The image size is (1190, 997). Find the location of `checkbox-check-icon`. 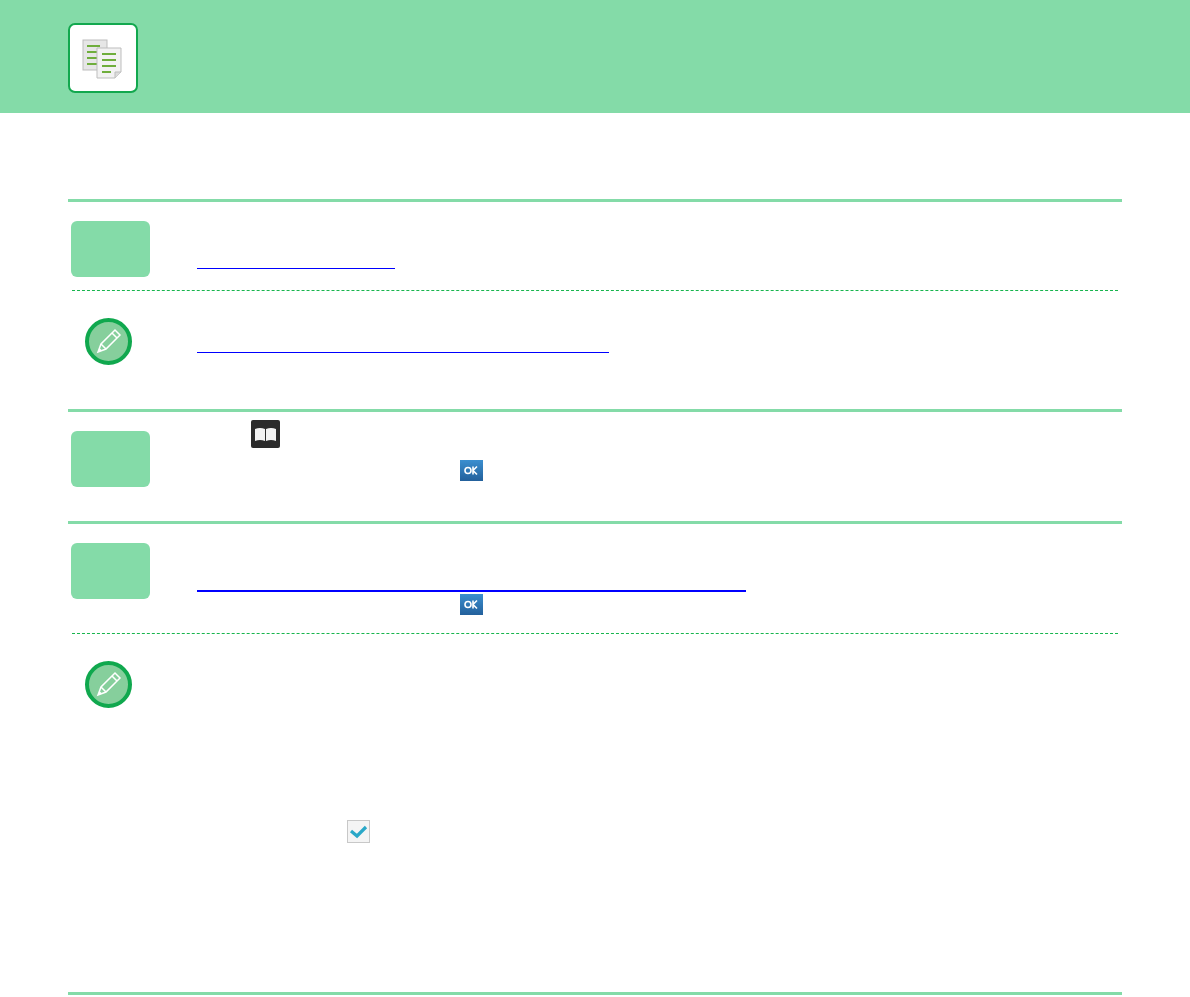

checkbox-check-icon is located at coordinates (358, 831).